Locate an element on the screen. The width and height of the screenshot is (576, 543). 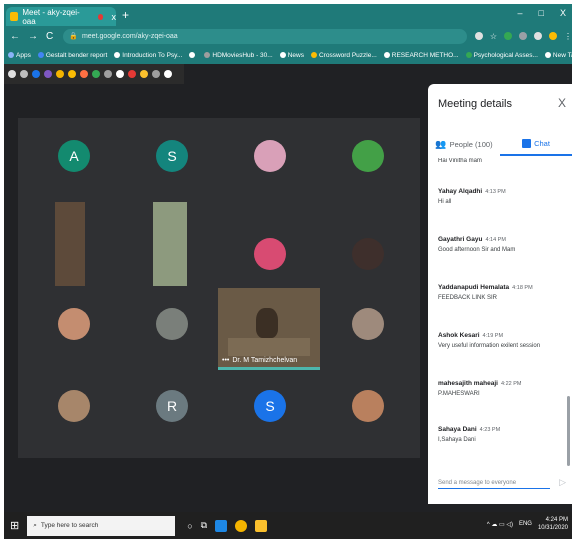
panel-close-button: X is located at coordinates (562, 103).